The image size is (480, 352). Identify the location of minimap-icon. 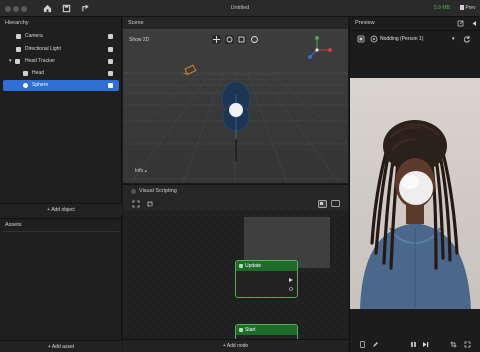
(322, 204).